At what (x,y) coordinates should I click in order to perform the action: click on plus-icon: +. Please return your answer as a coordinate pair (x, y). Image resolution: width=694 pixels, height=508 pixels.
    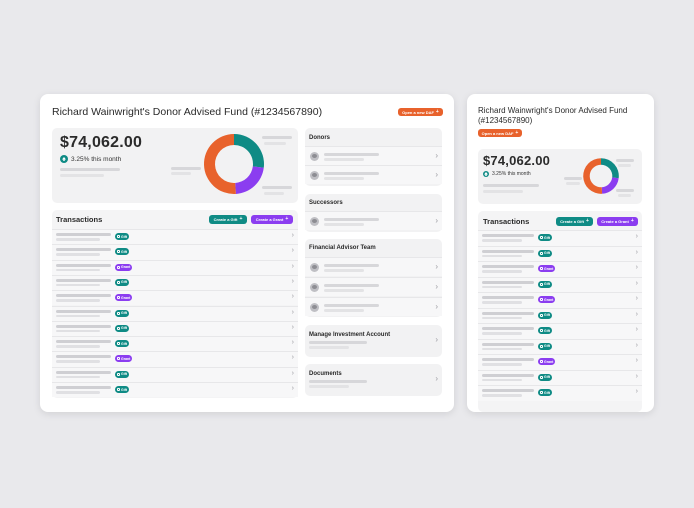
    Looking at the image, I should click on (287, 219).